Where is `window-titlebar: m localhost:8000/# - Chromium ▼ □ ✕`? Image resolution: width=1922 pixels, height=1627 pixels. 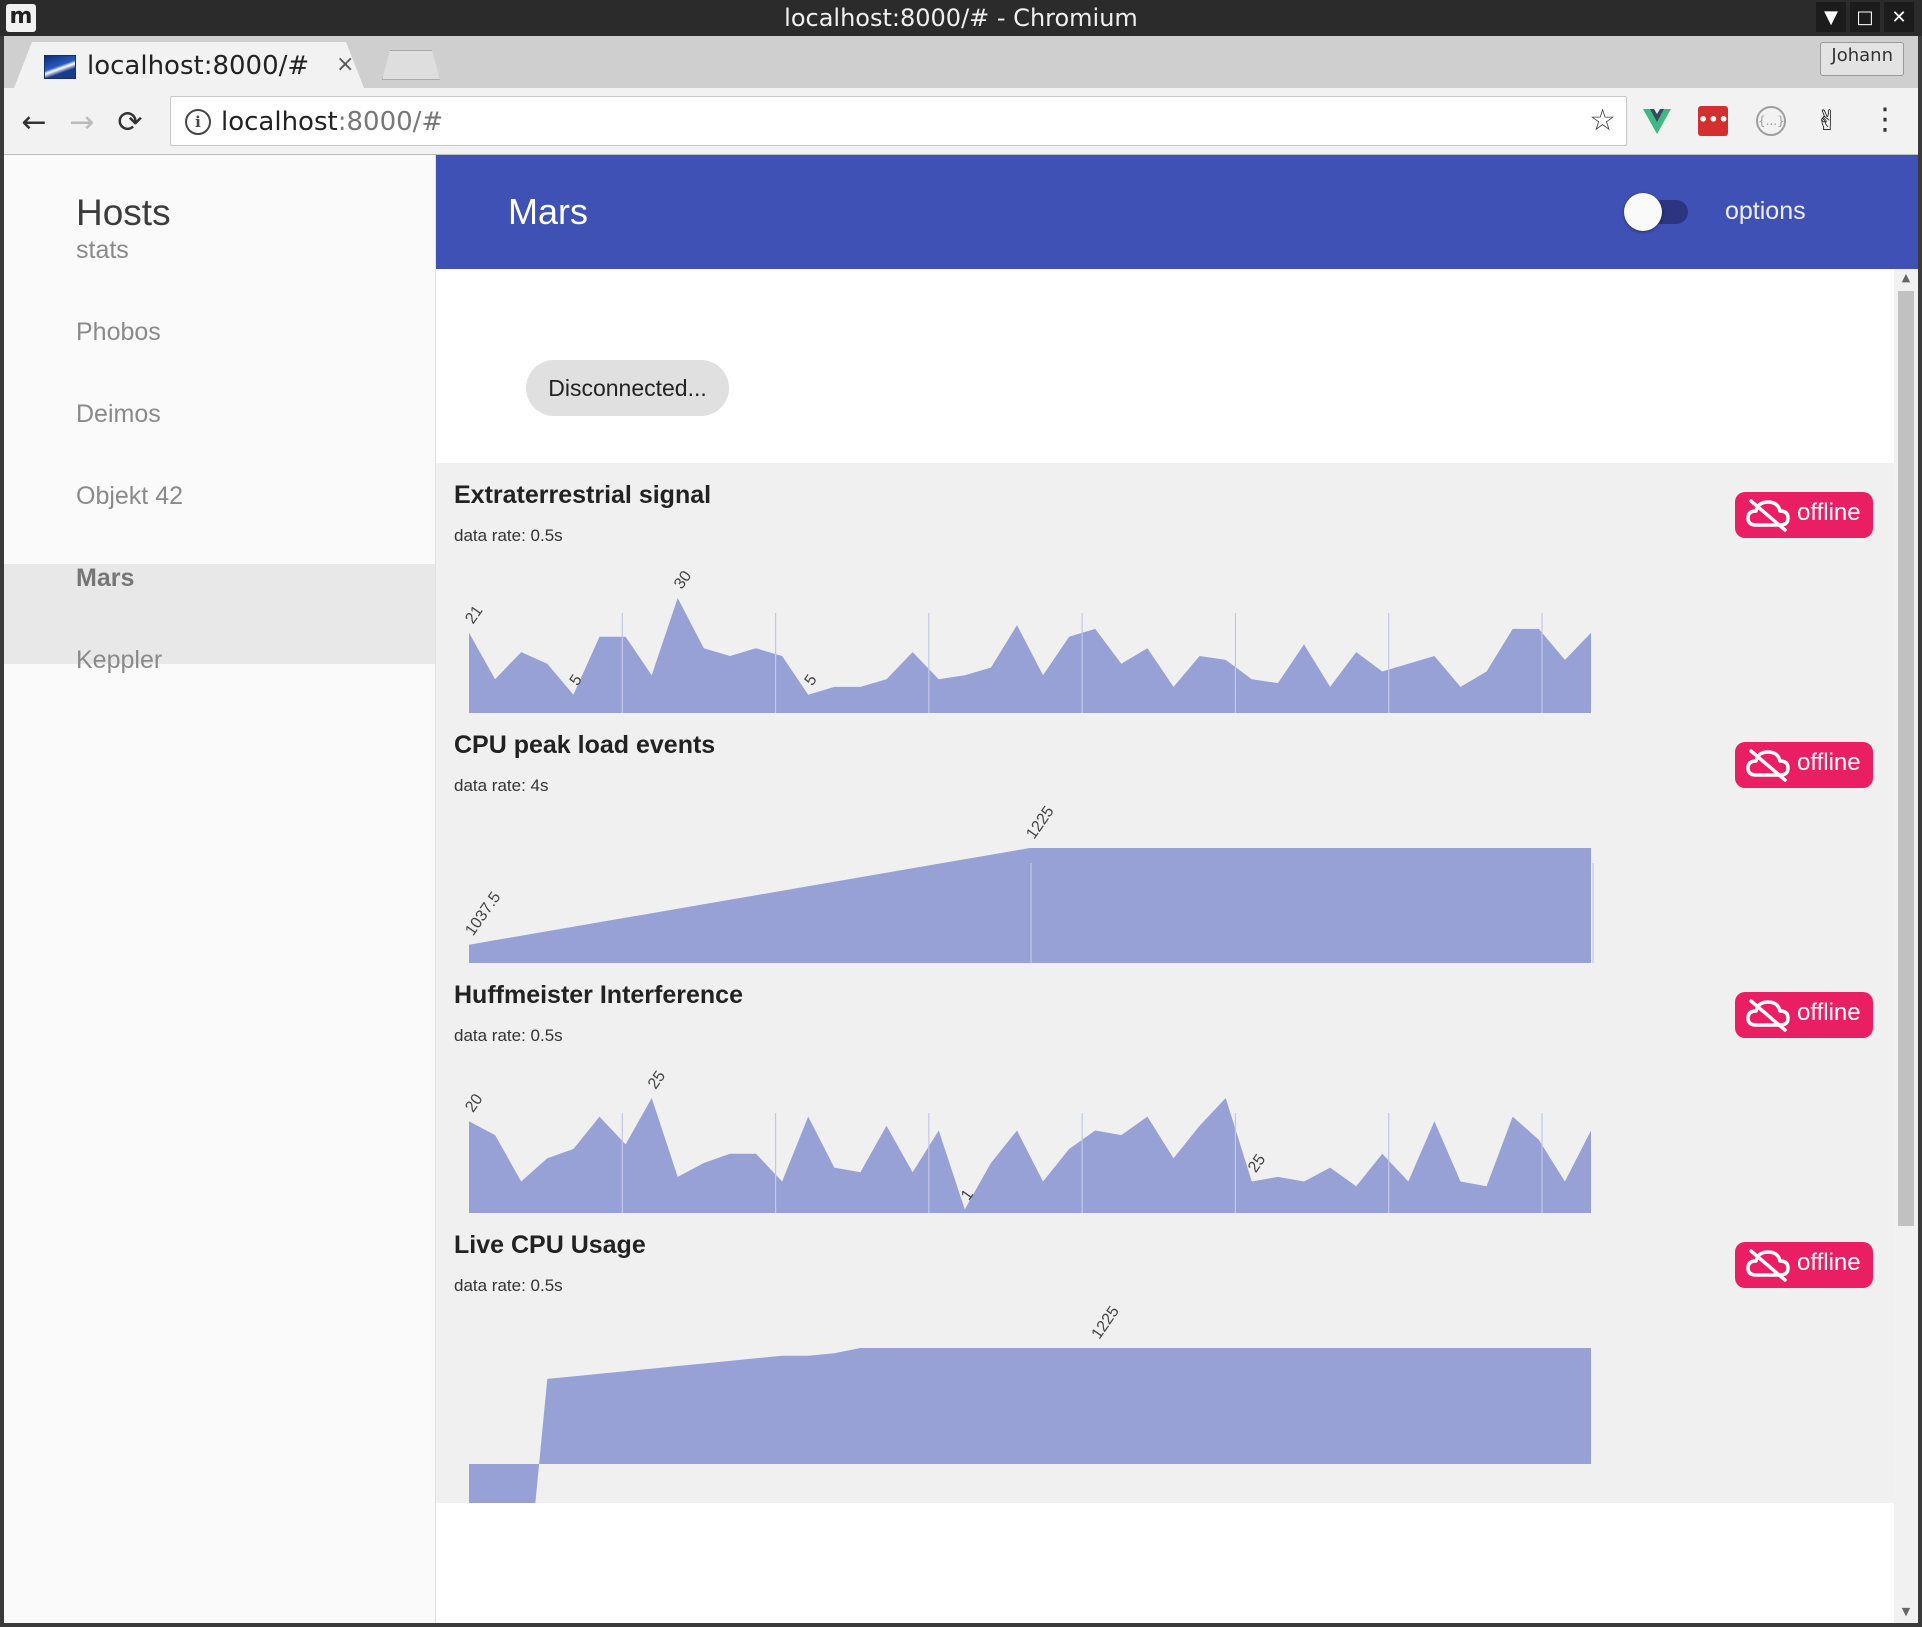 window-titlebar: m localhost:8000/# - Chromium ▼ □ ✕ is located at coordinates (961, 18).